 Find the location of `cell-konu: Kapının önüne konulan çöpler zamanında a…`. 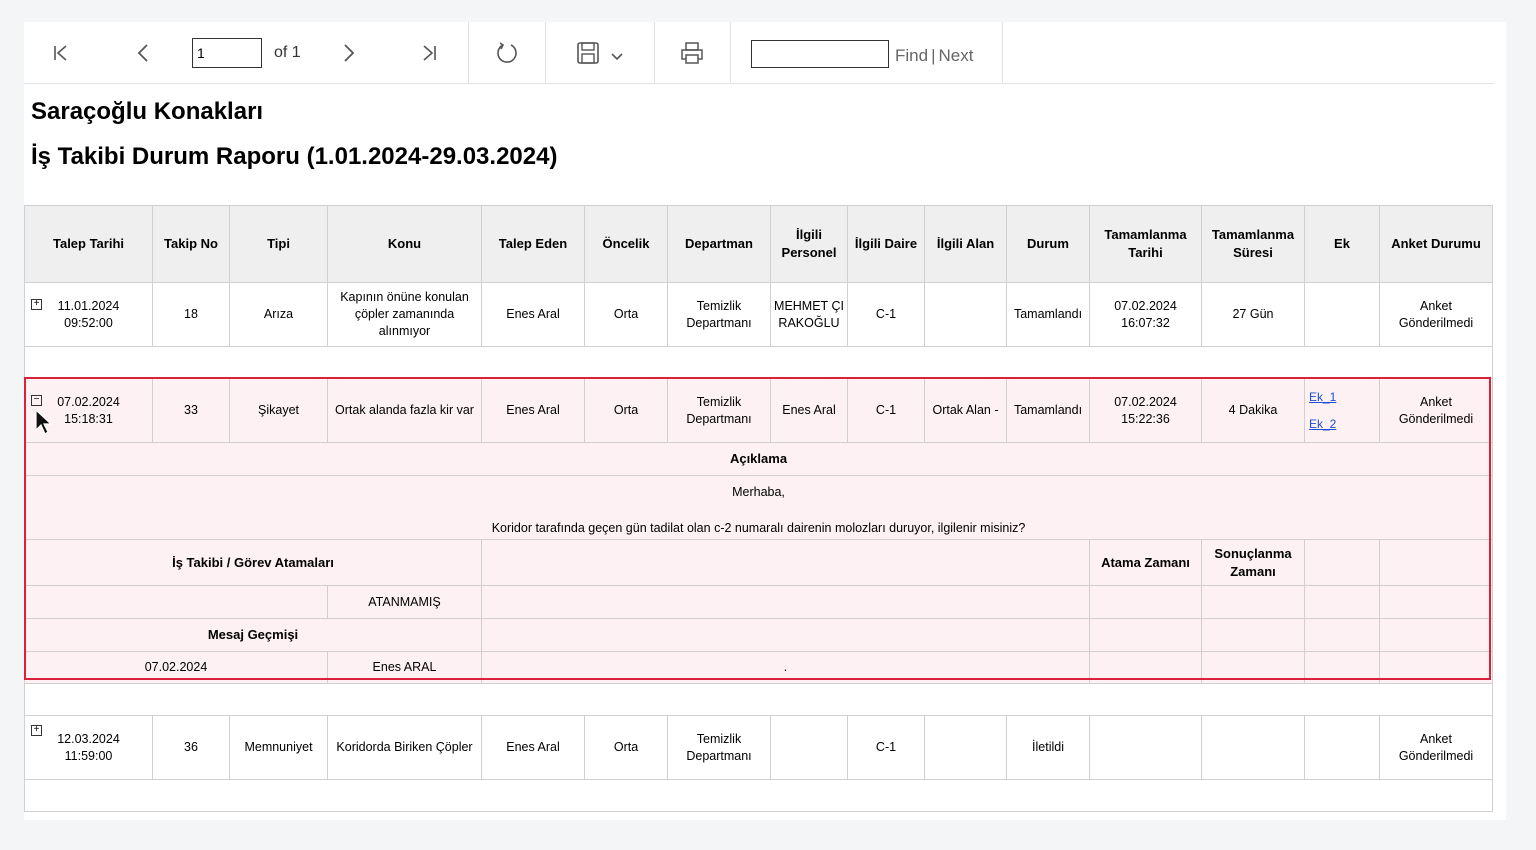

cell-konu: Kapının önüne konulan çöpler zamanında a… is located at coordinates (404, 314).